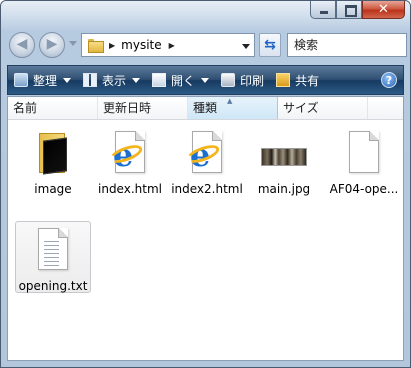 This screenshot has height=368, width=411. I want to click on file-item-index2-html: e index2.html, so click(207, 161).